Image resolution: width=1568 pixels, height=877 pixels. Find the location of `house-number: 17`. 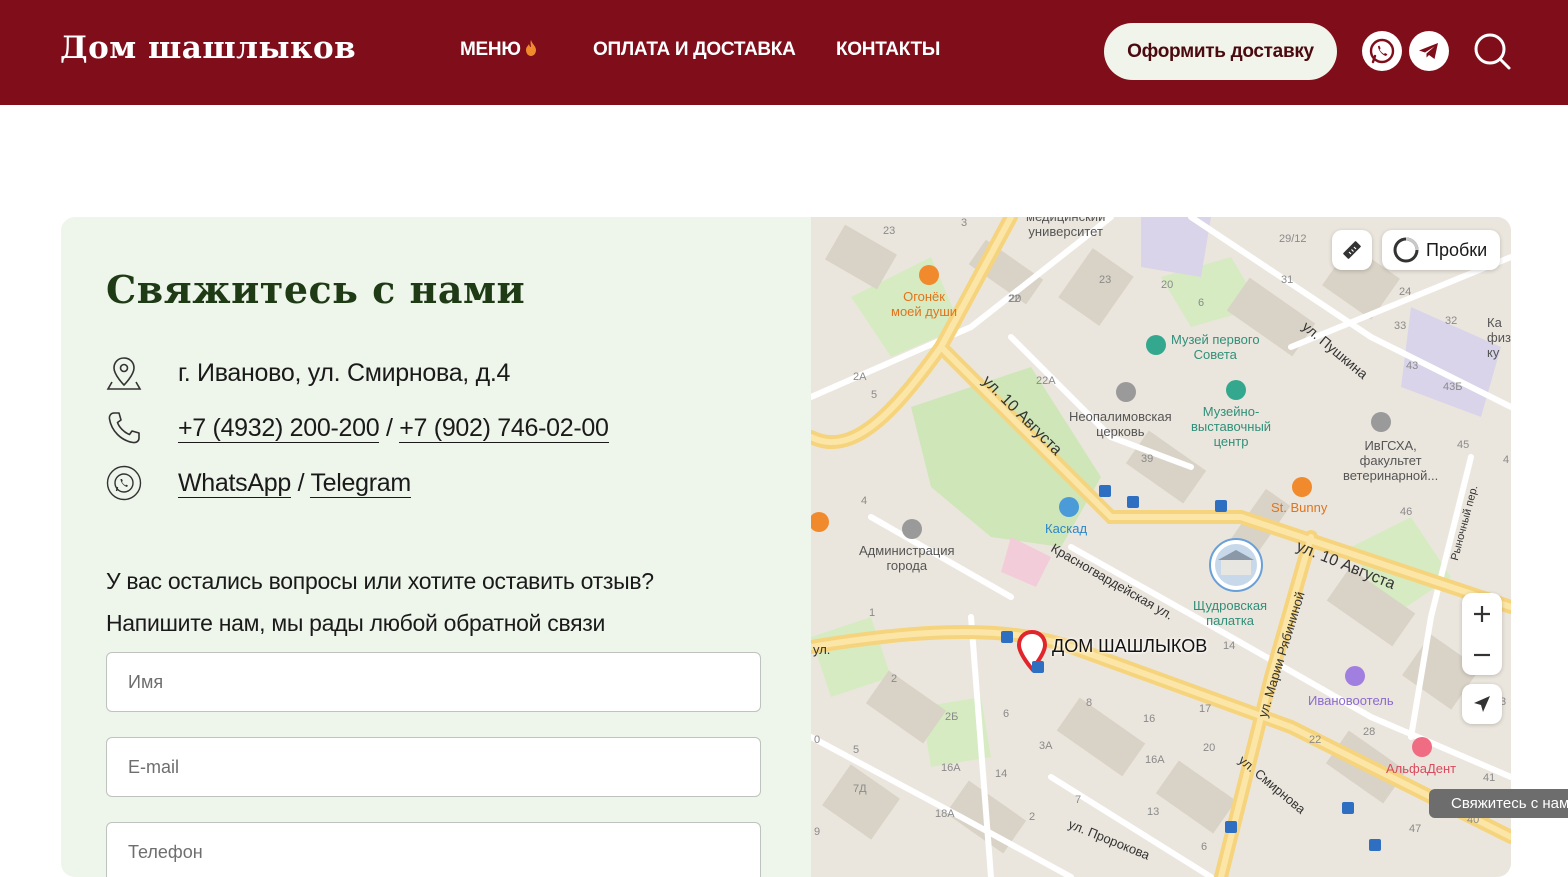

house-number: 17 is located at coordinates (1205, 709).